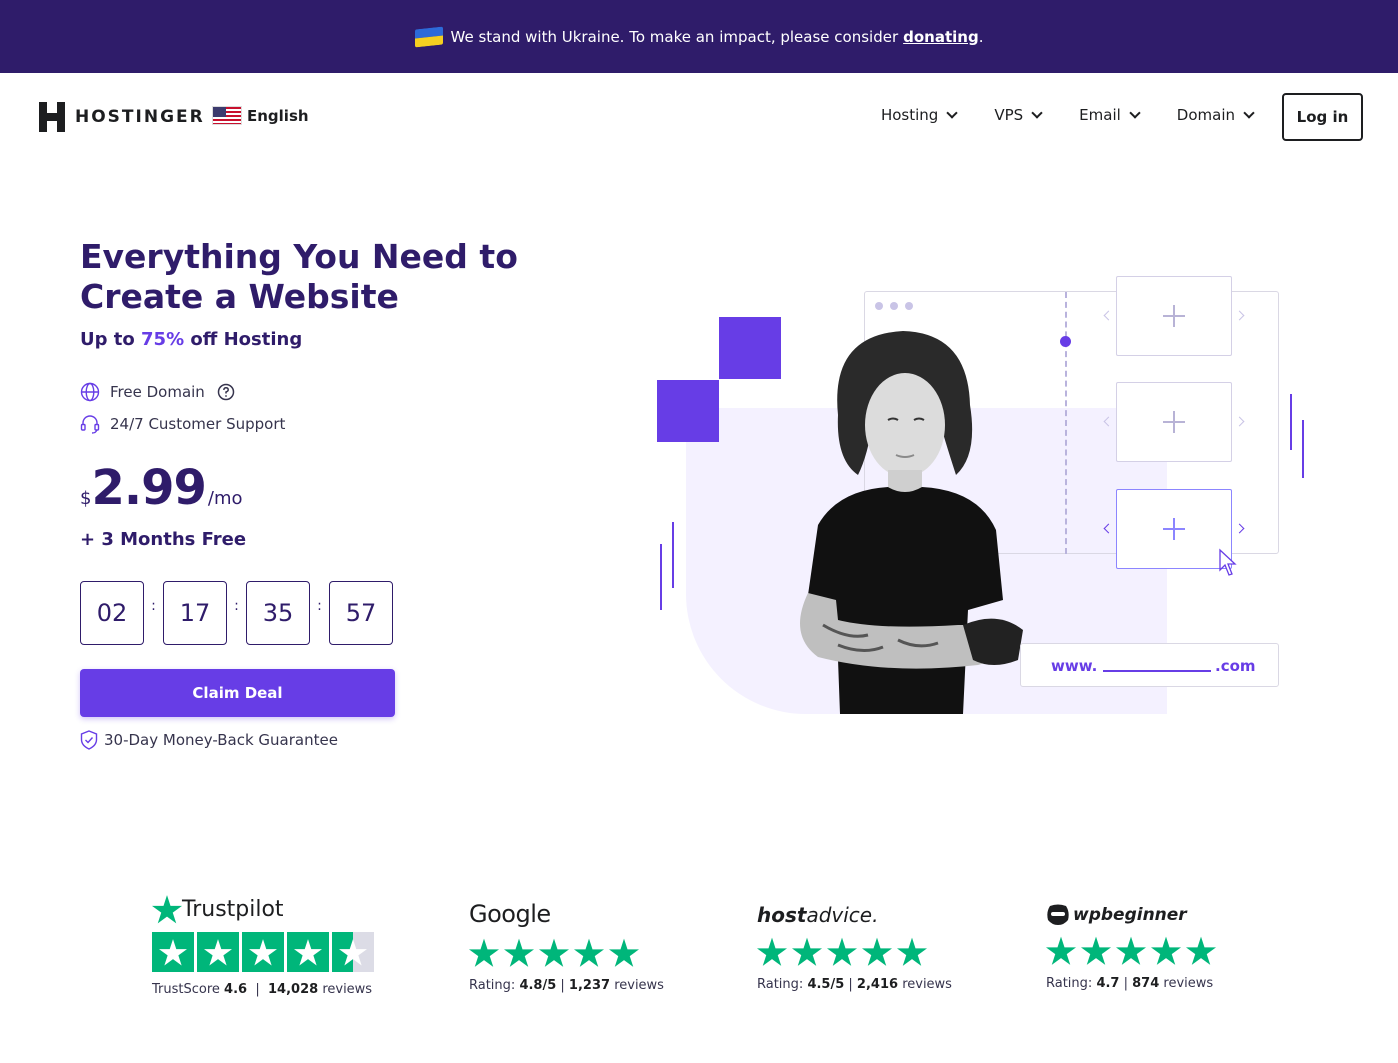 This screenshot has width=1398, height=1063. I want to click on money-back-guarantee: 30-Day Money-Back Guarantee, so click(209, 740).